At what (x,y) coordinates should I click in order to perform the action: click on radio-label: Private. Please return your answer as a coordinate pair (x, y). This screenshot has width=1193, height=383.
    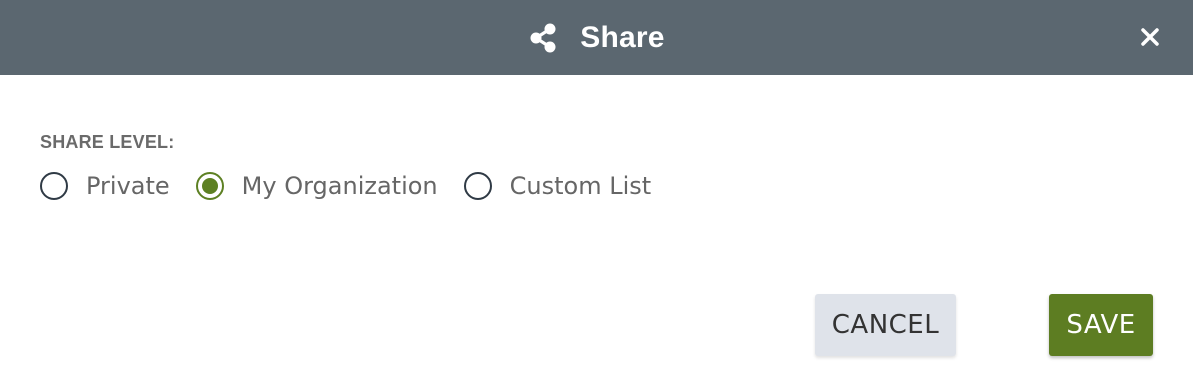
    Looking at the image, I should click on (128, 186).